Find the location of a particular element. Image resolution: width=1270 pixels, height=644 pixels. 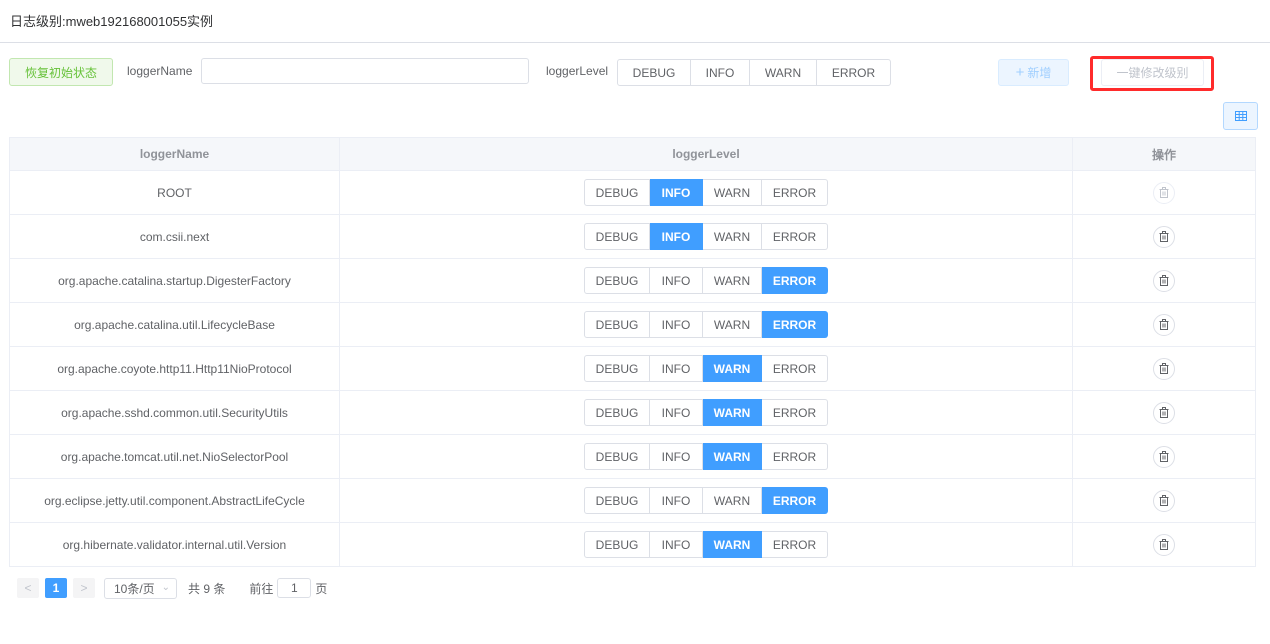

total-count: 共 9 条 is located at coordinates (207, 588).